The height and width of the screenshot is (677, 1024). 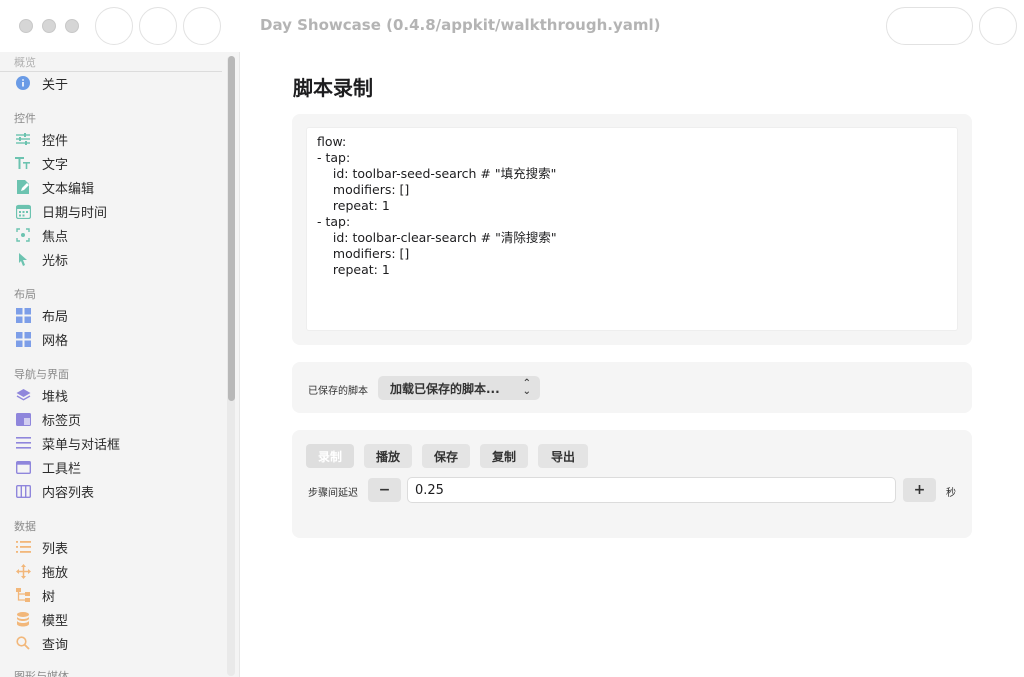 What do you see at coordinates (55, 165) in the screenshot?
I see `sidebar-item-label: 文字` at bounding box center [55, 165].